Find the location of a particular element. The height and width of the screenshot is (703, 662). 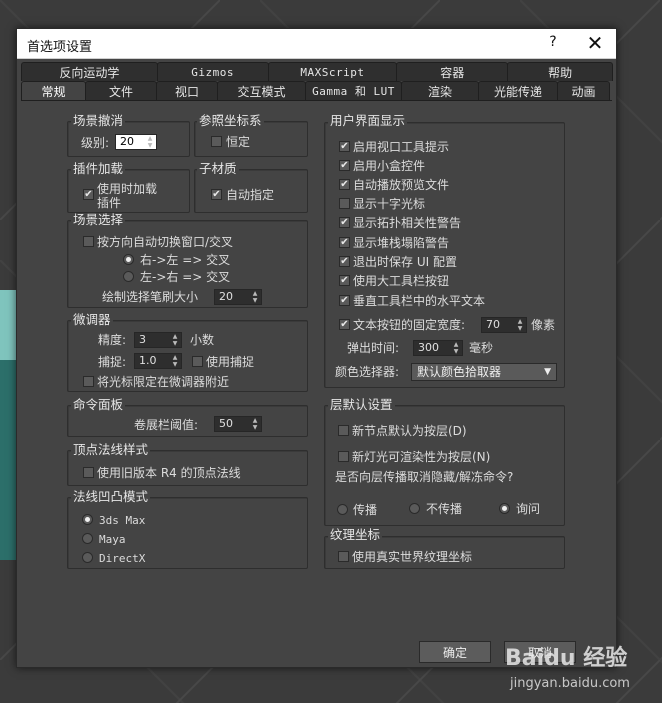

snap-label: 捕捉: is located at coordinates (112, 362).